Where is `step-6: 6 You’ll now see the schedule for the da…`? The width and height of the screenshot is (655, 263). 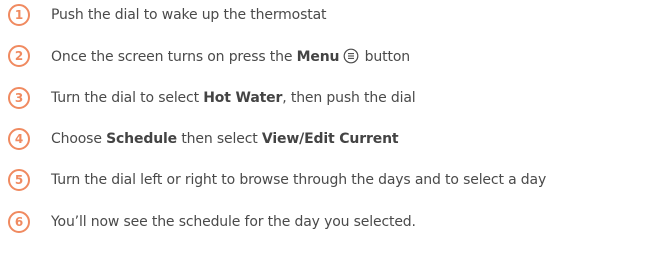
step-6: 6 You’ll now see the schedule for the da… is located at coordinates (212, 222).